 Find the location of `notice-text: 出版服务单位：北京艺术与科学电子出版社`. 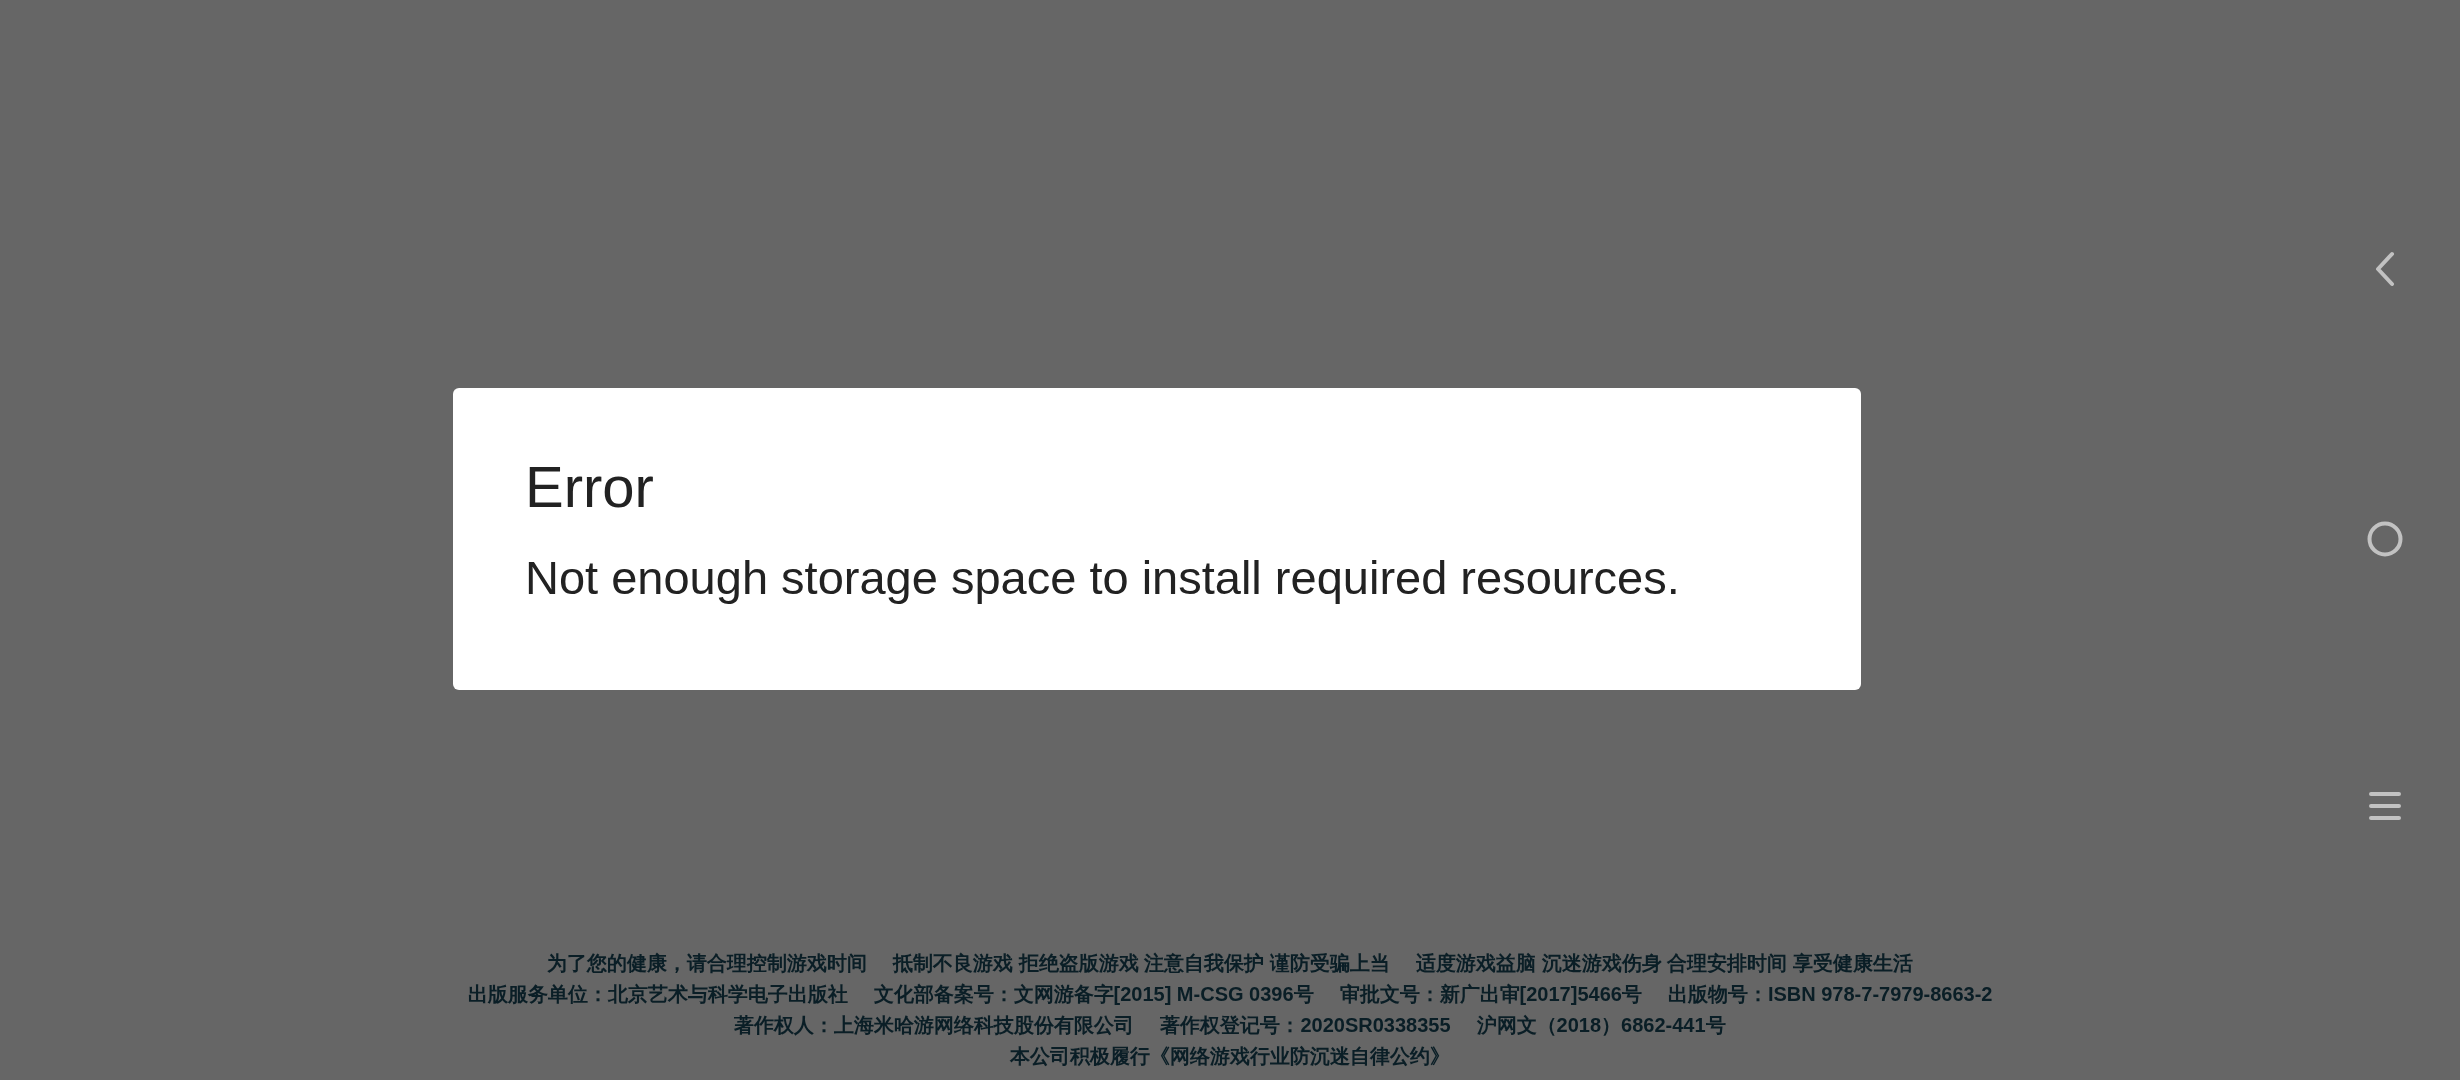

notice-text: 出版服务单位：北京艺术与科学电子出版社 is located at coordinates (657, 994).